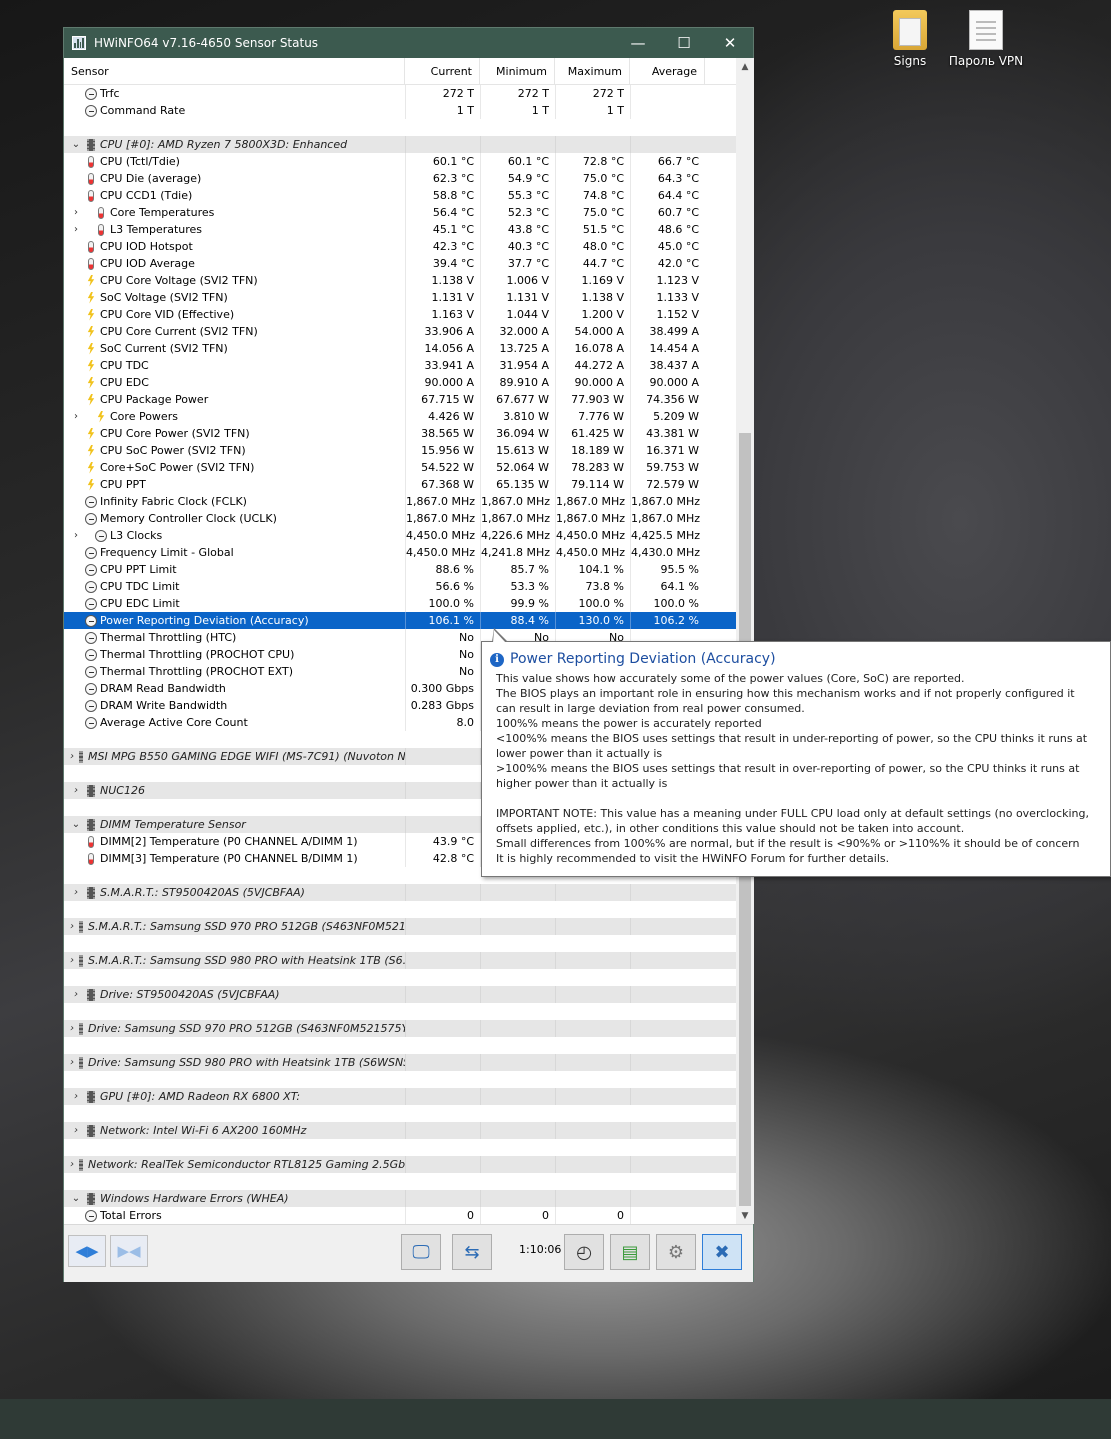 This screenshot has width=1111, height=1439. What do you see at coordinates (592, 297) in the screenshot?
I see `maximum-value: 1.138 V` at bounding box center [592, 297].